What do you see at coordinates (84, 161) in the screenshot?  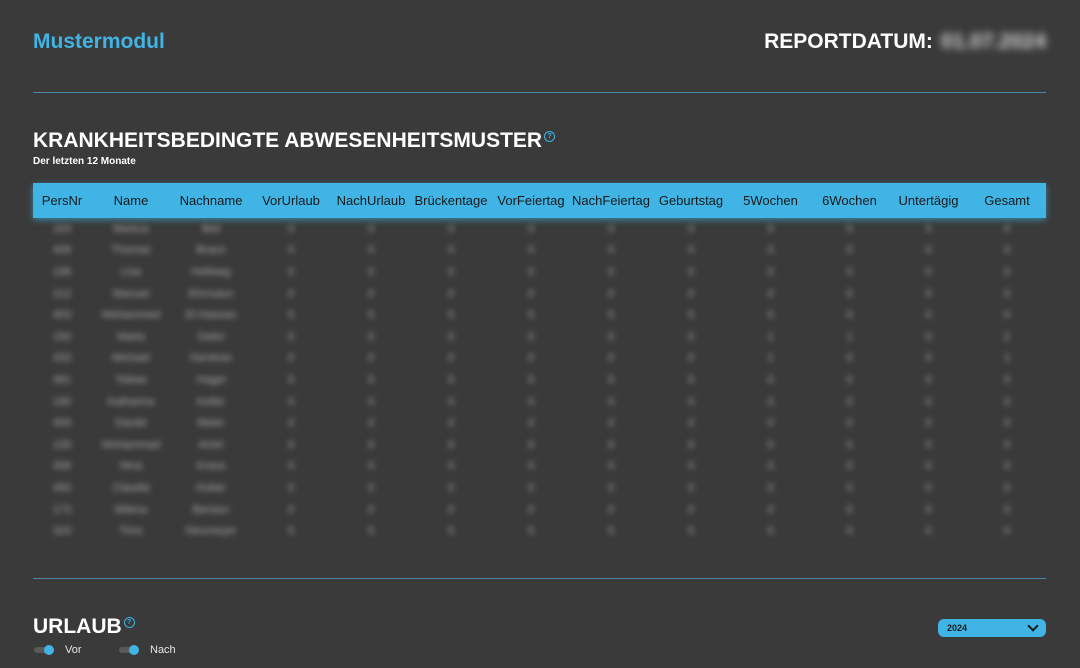 I see `absence-subtitle: Der letzten 12 Monate` at bounding box center [84, 161].